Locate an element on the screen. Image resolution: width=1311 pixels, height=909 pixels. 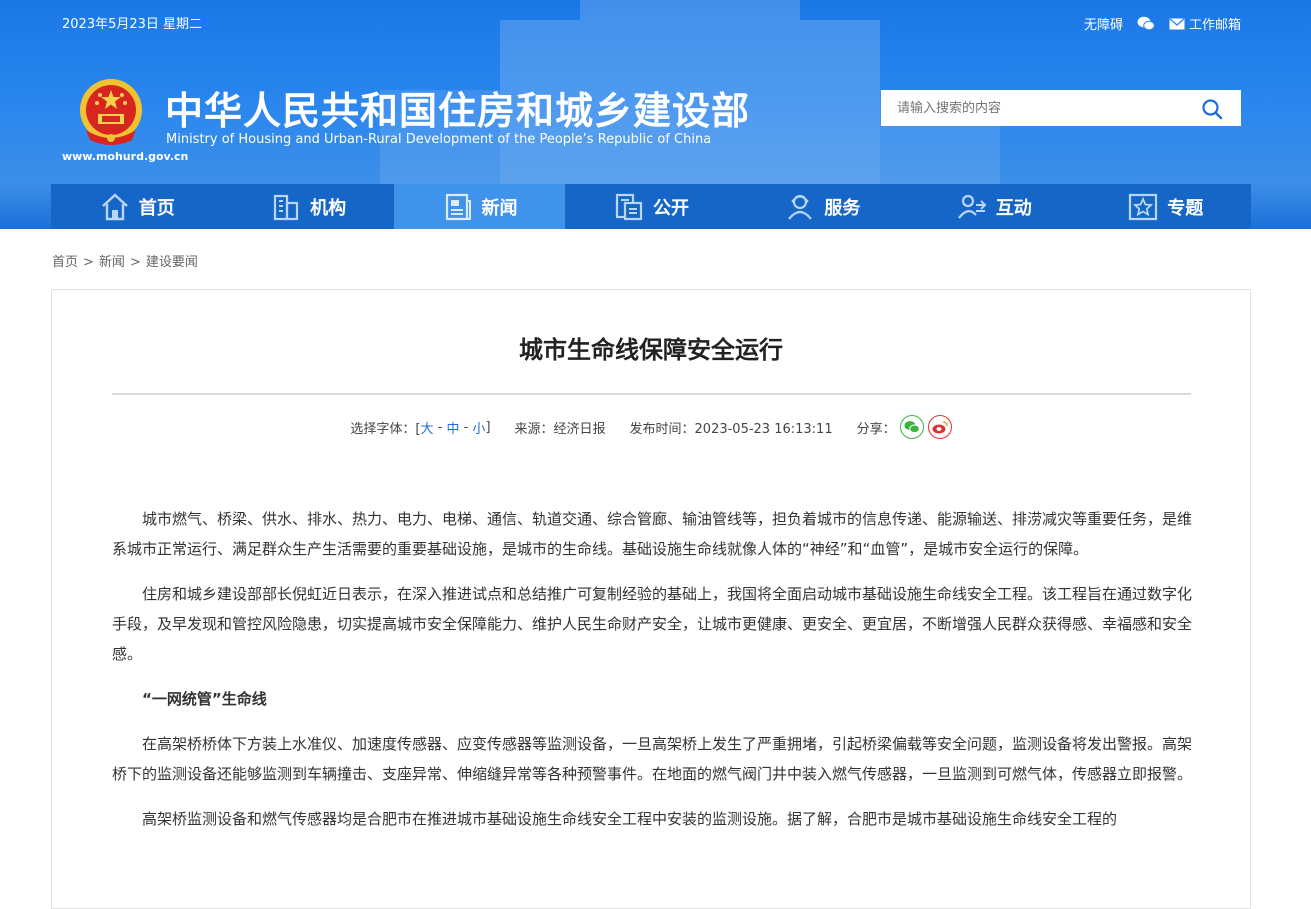
title-divider is located at coordinates (651, 394).